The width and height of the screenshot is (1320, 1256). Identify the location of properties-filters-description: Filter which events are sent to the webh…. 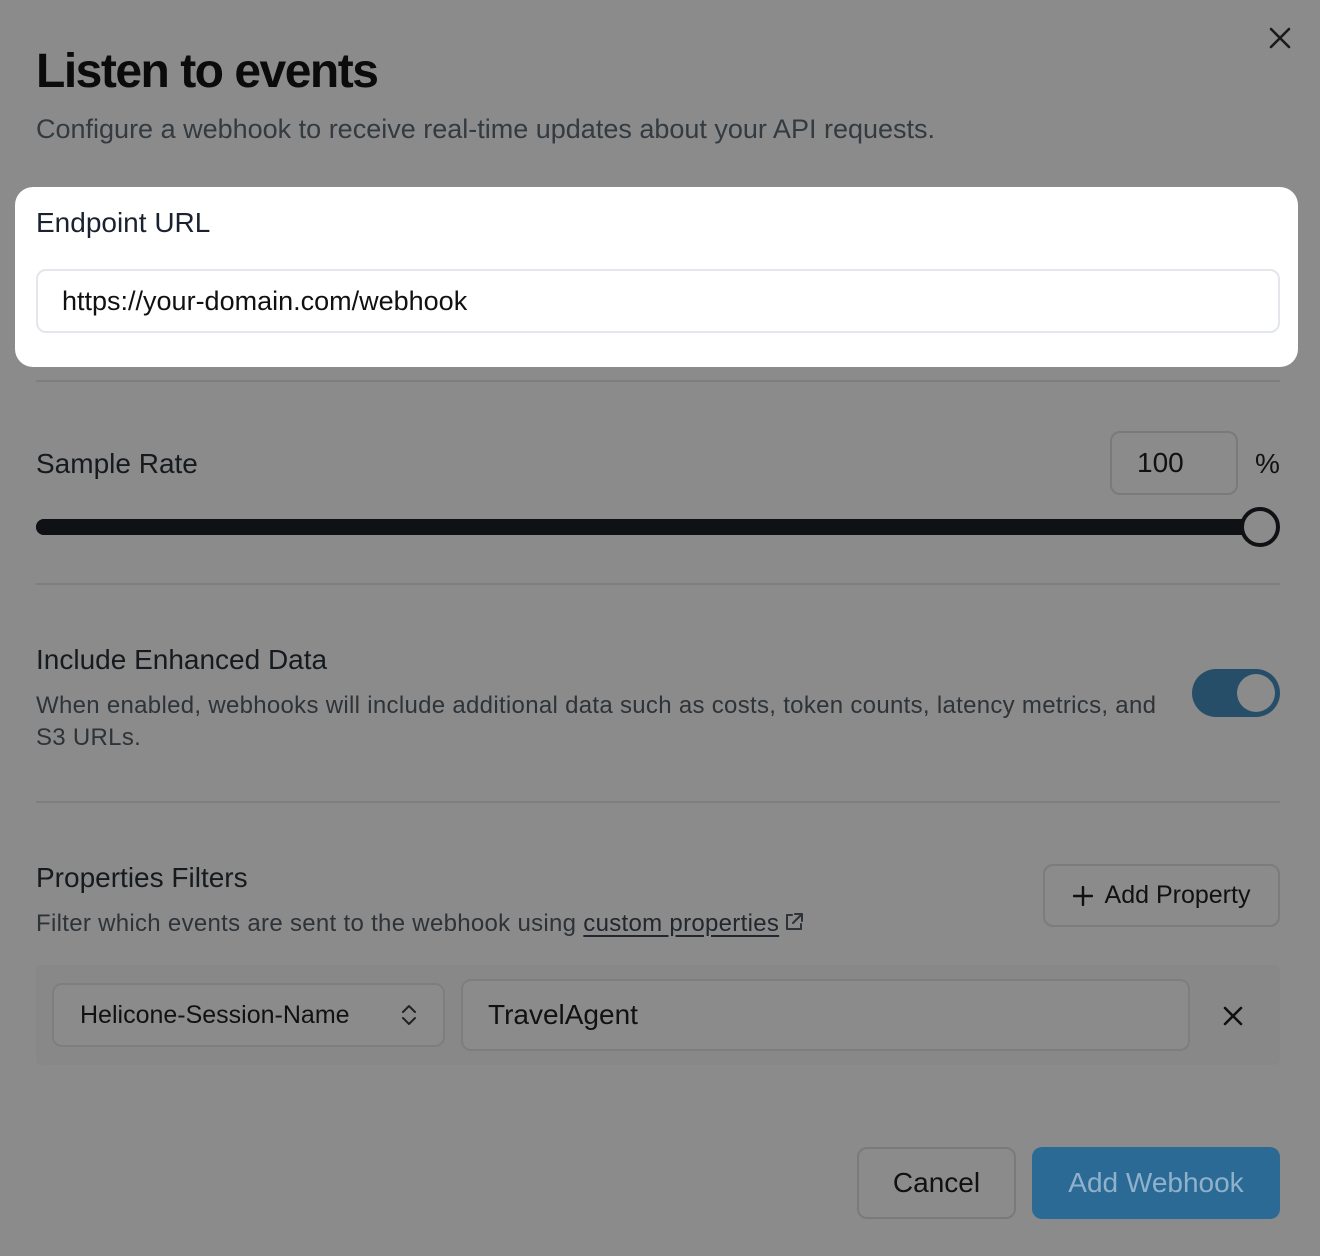
(420, 924).